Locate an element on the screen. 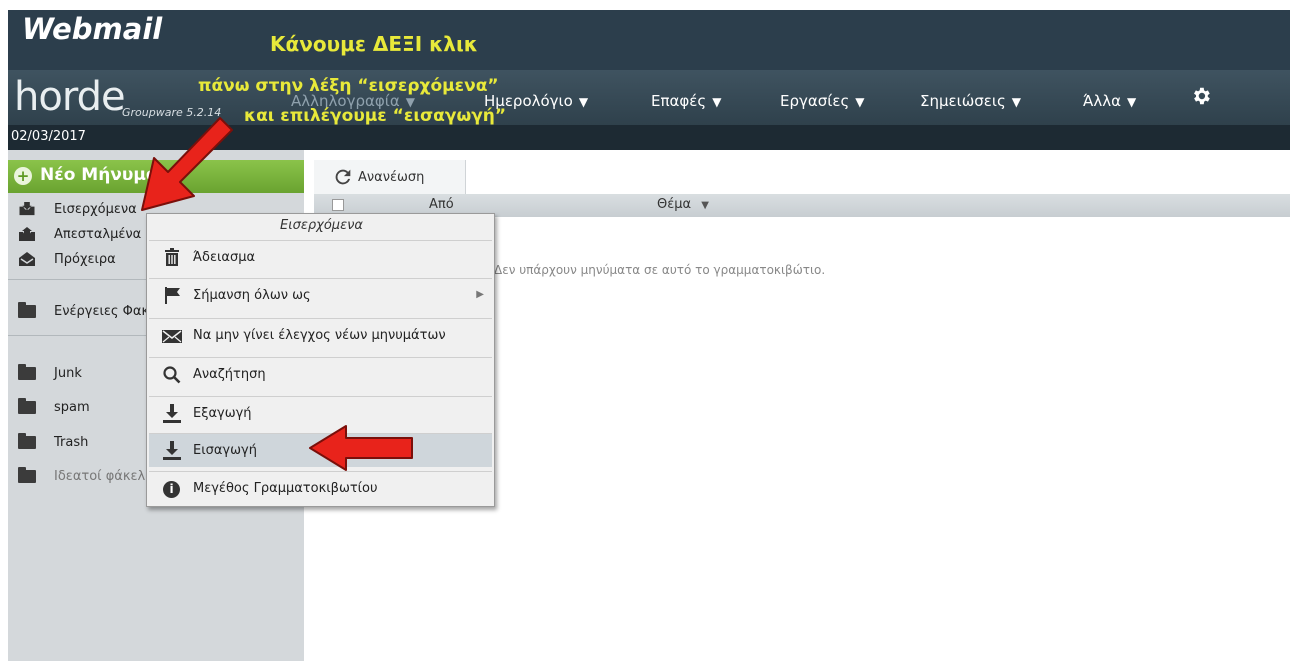 Image resolution: width=1298 pixels, height=661 pixels. folder-label: Trash is located at coordinates (71, 442).